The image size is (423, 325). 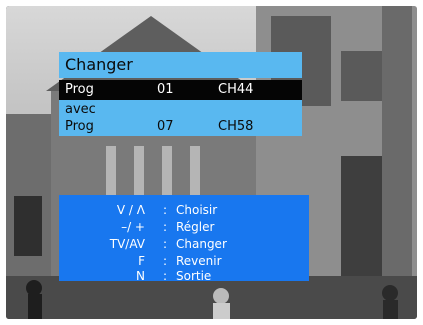 What do you see at coordinates (180, 110) in the screenshot?
I see `with-label-row: avec` at bounding box center [180, 110].